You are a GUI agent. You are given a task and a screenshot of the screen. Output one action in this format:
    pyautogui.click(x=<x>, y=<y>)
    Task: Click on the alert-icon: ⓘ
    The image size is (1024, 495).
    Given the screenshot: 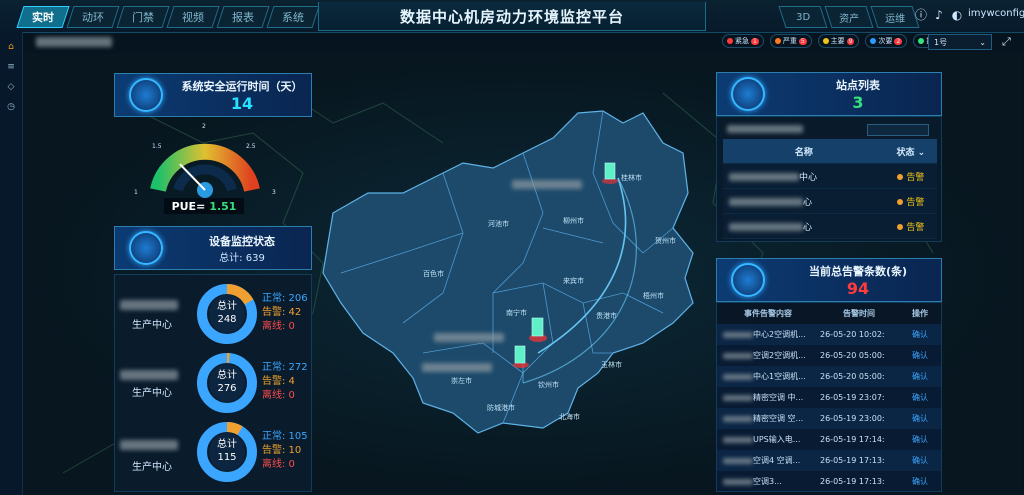 What is the action you would take?
    pyautogui.click(x=921, y=15)
    